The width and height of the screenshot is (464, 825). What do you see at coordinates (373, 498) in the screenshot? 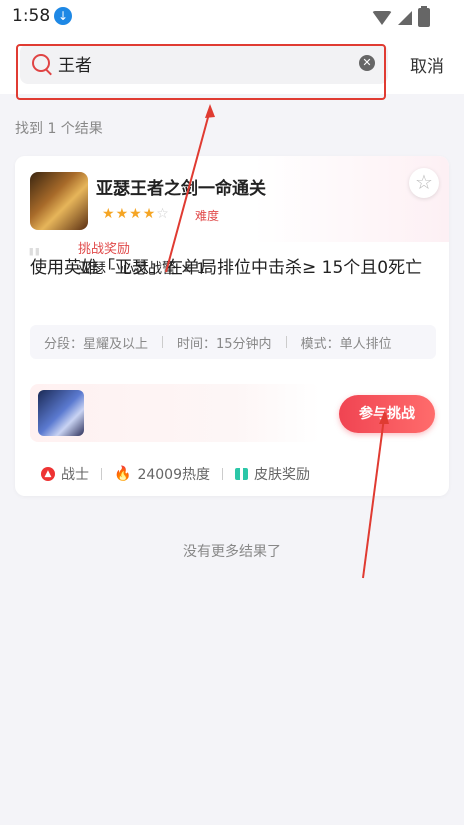
I see `annotation-arrow-join` at bounding box center [373, 498].